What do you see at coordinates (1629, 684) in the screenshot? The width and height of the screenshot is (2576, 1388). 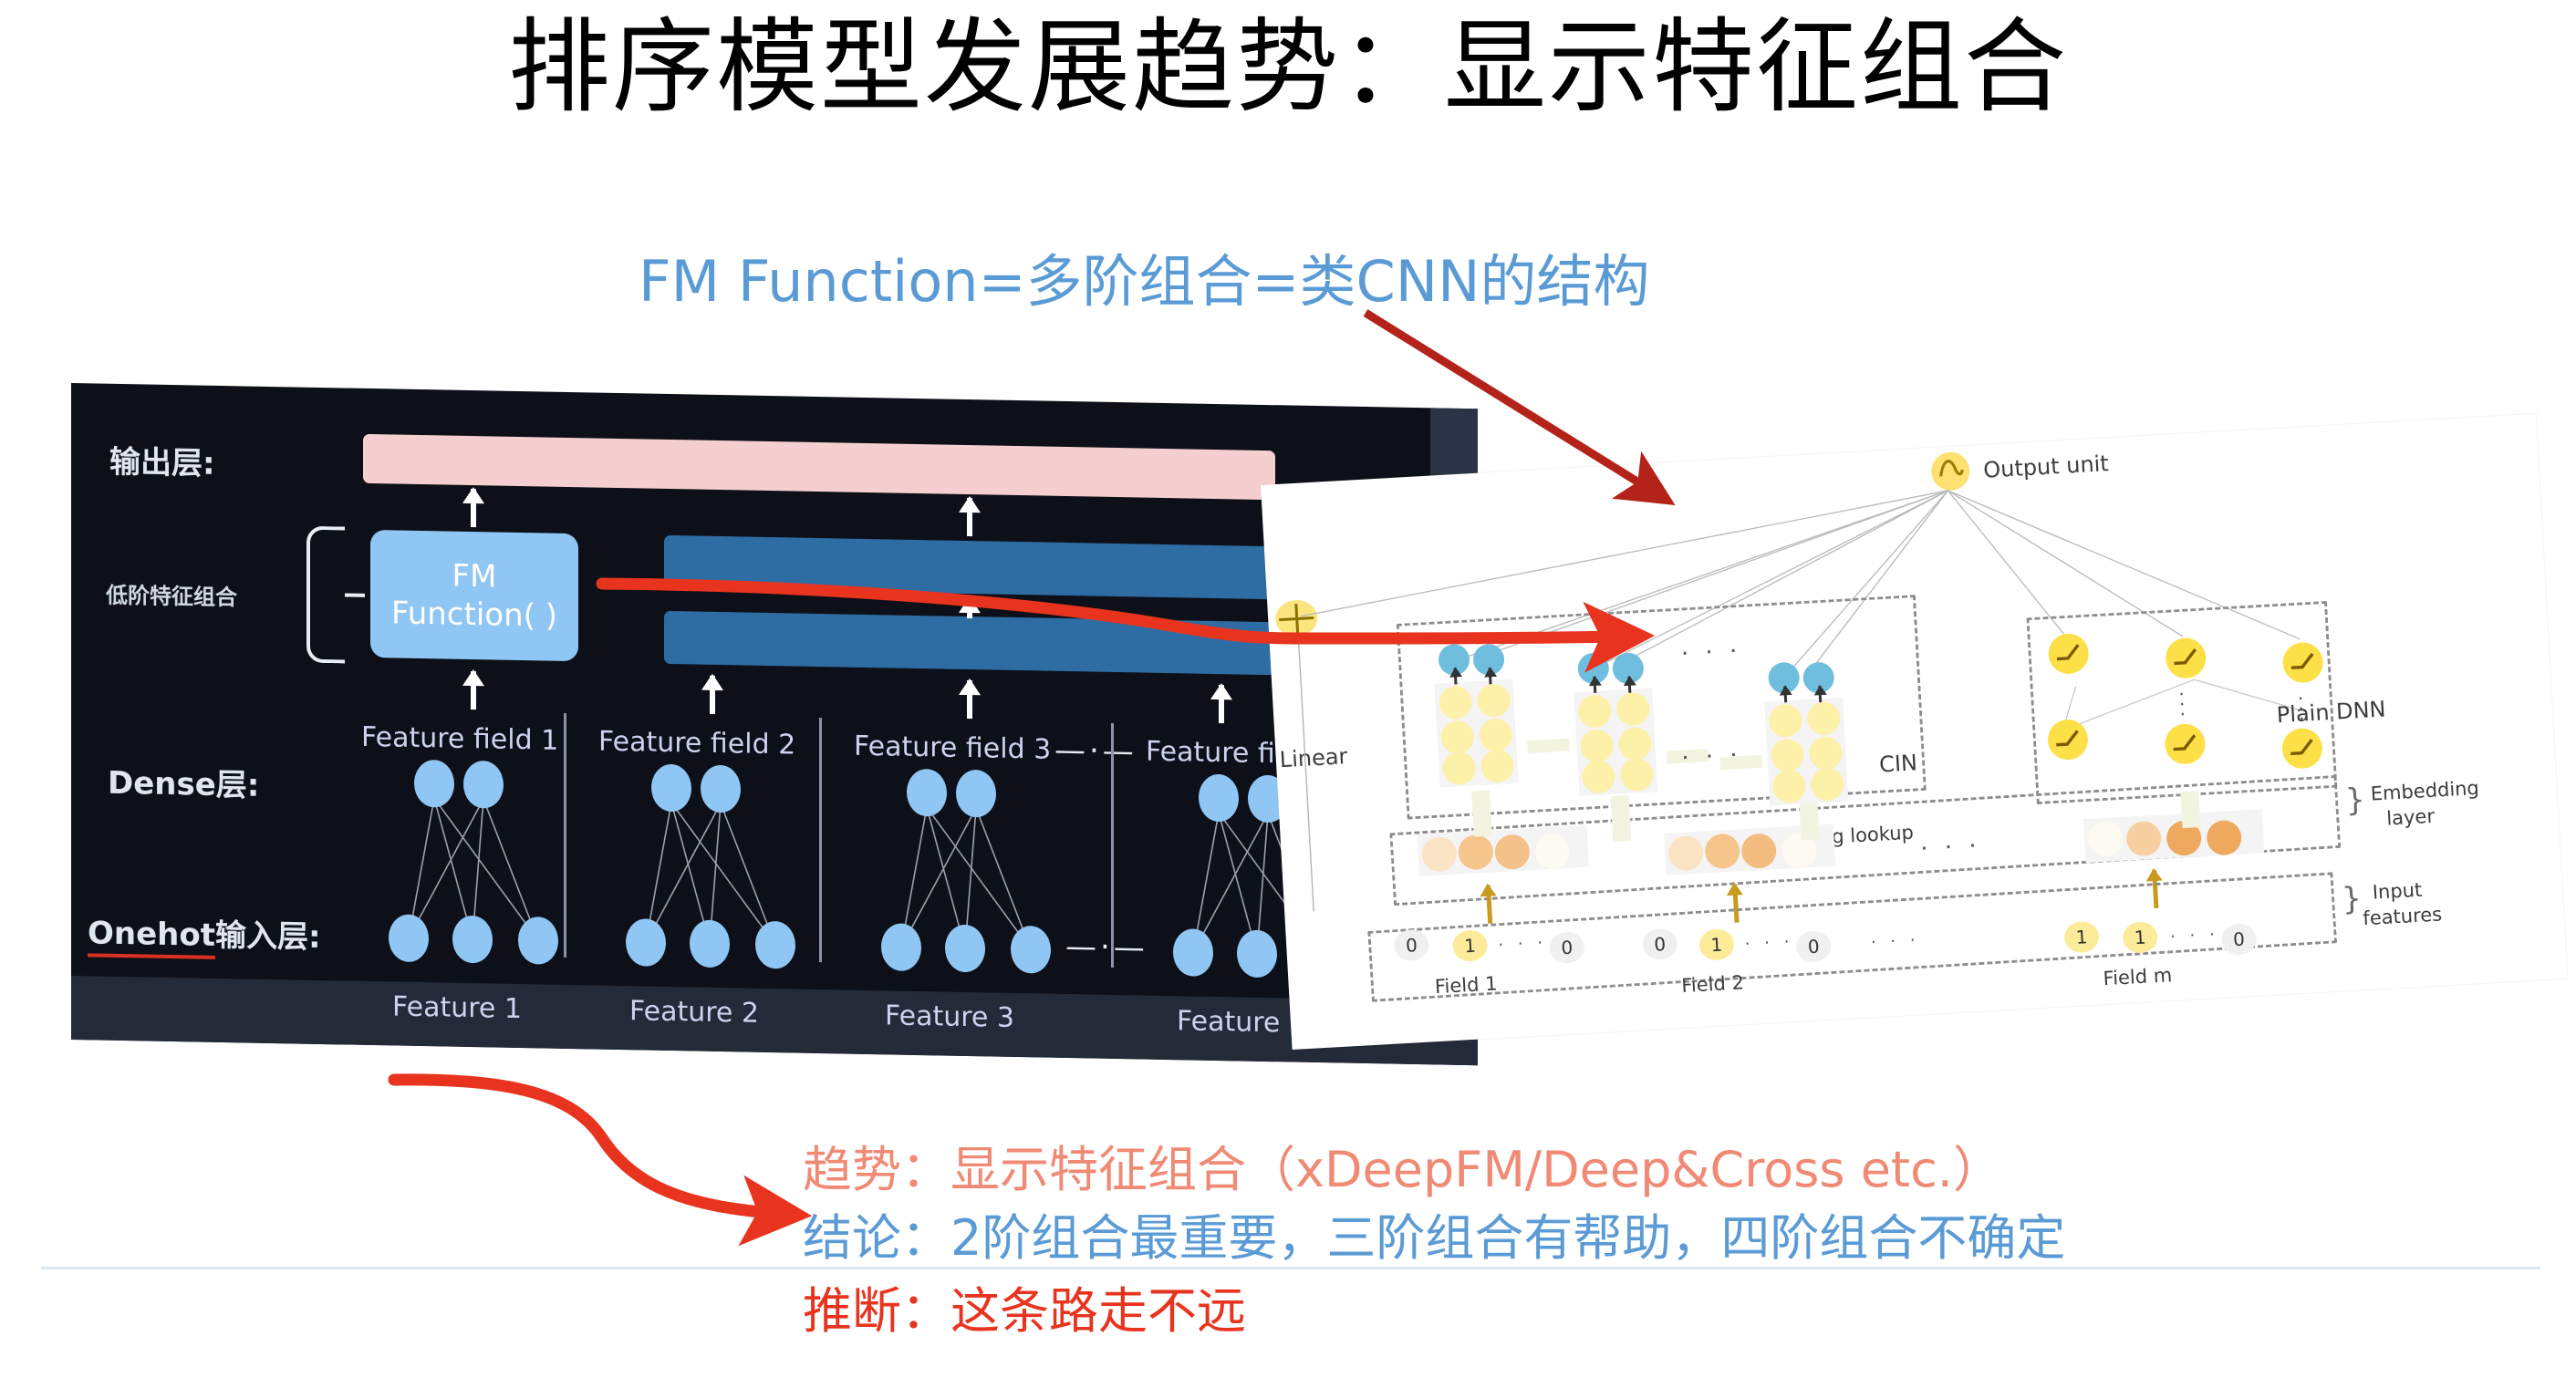 I see `arrow-cin-pool-2b` at bounding box center [1629, 684].